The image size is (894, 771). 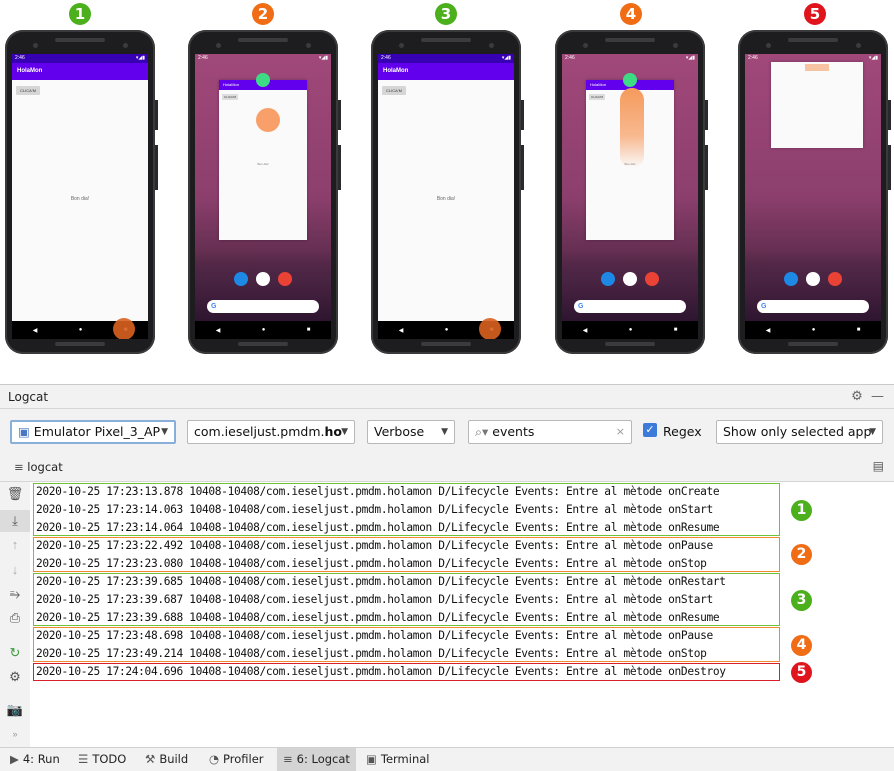 I want to click on soft-wrap-icon: ⥱, so click(x=15, y=594).